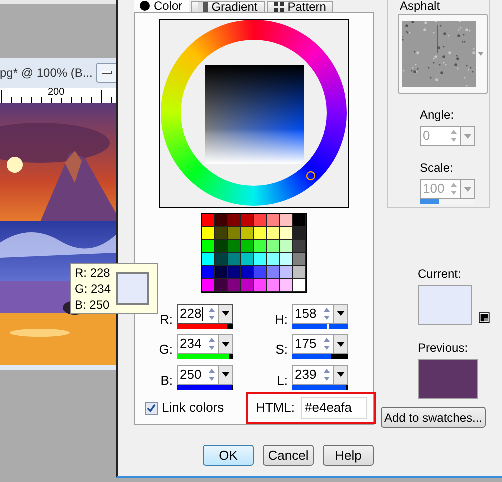 The width and height of the screenshot is (502, 482). I want to click on checkmark-icon, so click(151, 408).